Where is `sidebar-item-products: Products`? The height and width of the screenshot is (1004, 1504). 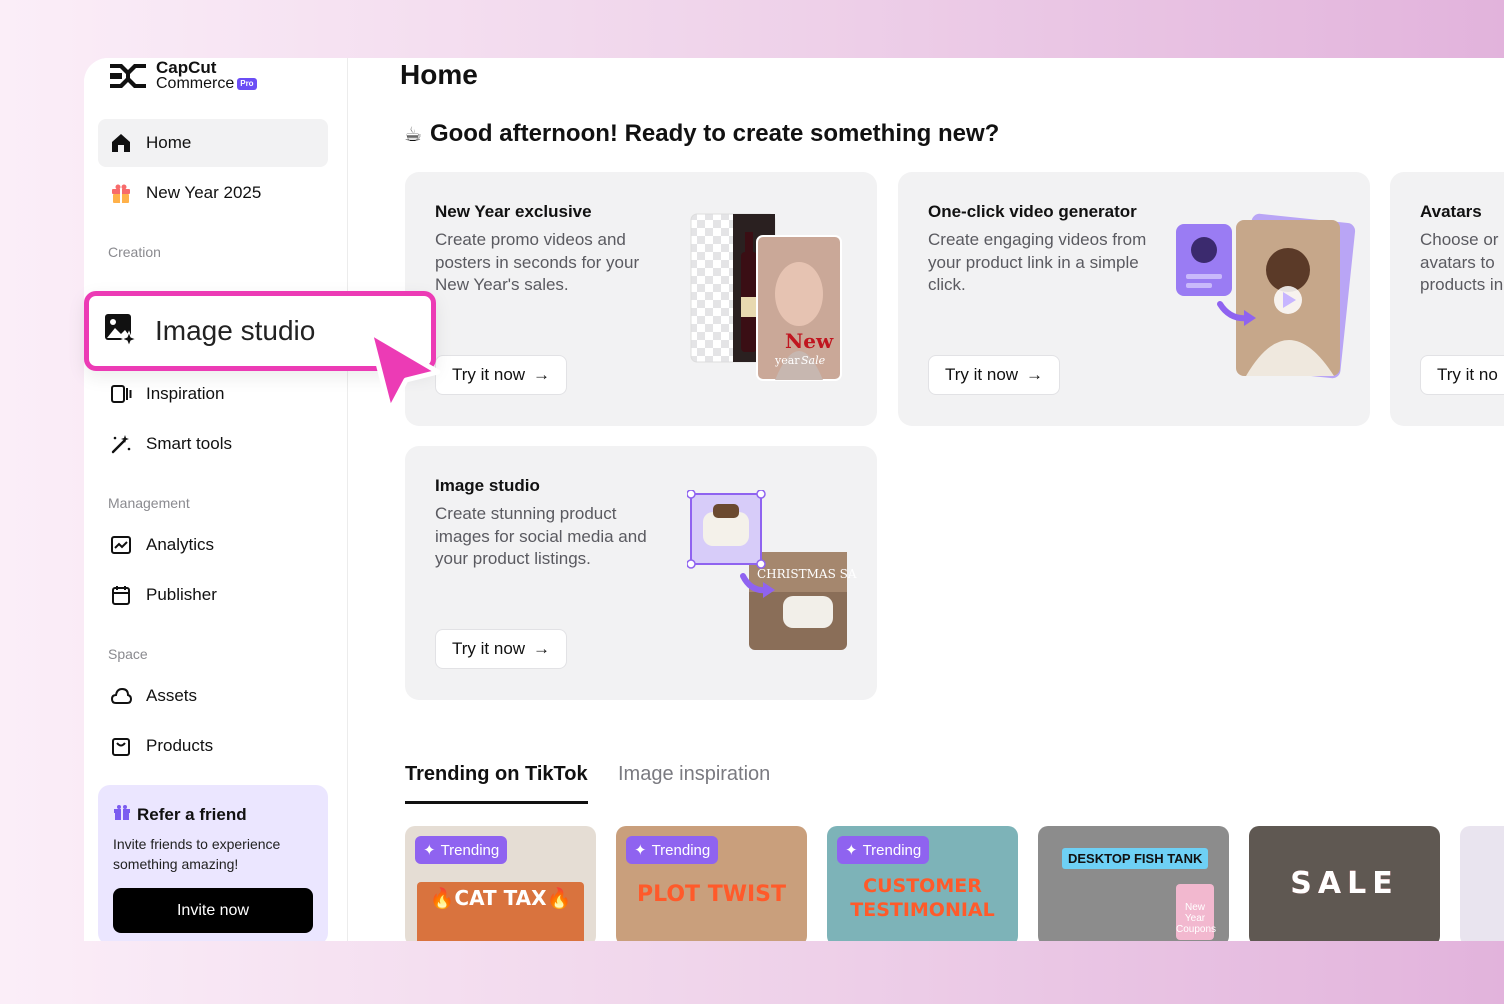 sidebar-item-products: Products is located at coordinates (213, 746).